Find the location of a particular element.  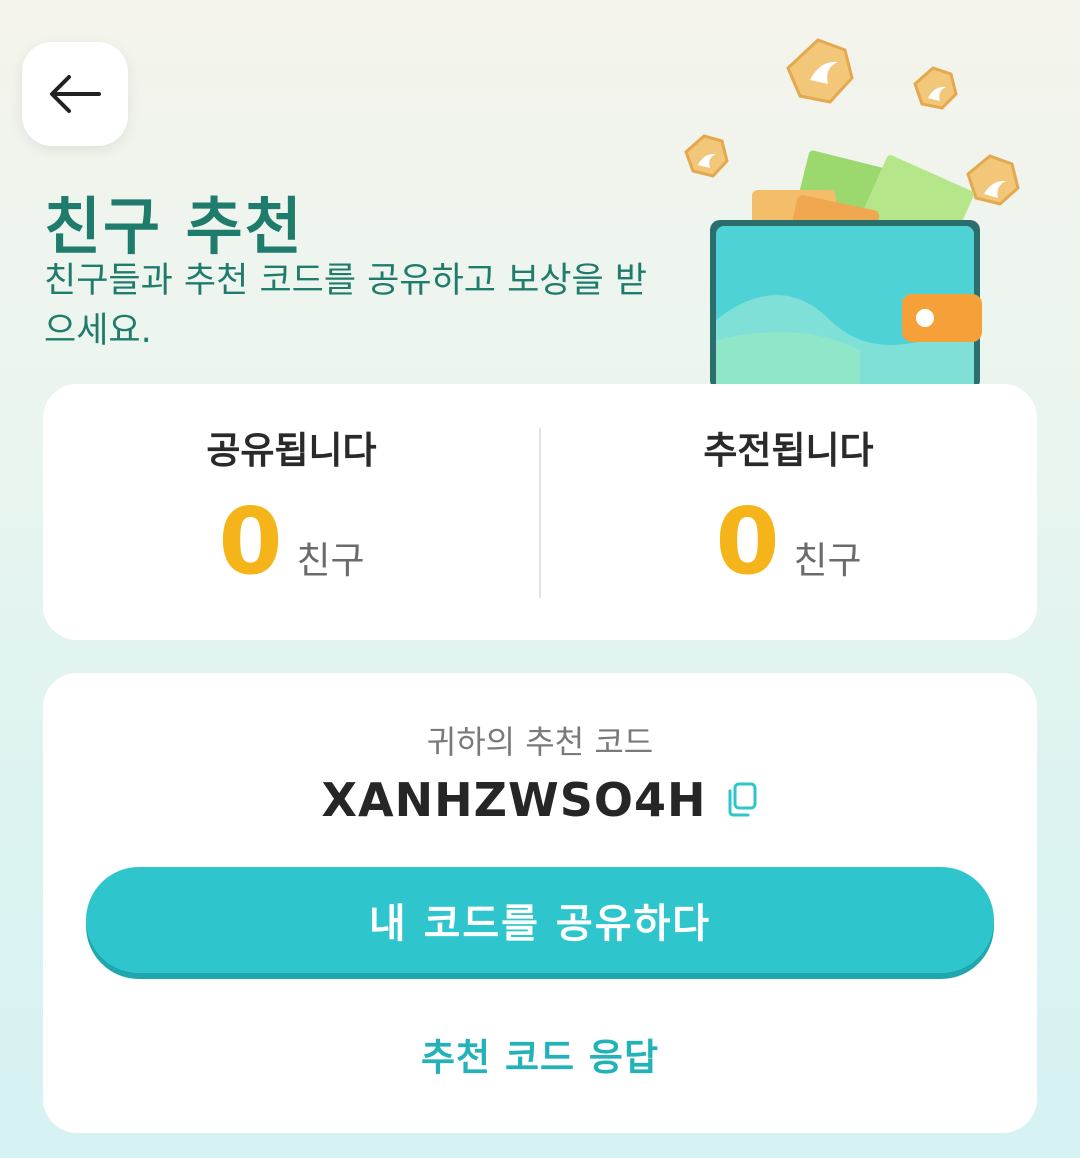

back-button is located at coordinates (75, 94).